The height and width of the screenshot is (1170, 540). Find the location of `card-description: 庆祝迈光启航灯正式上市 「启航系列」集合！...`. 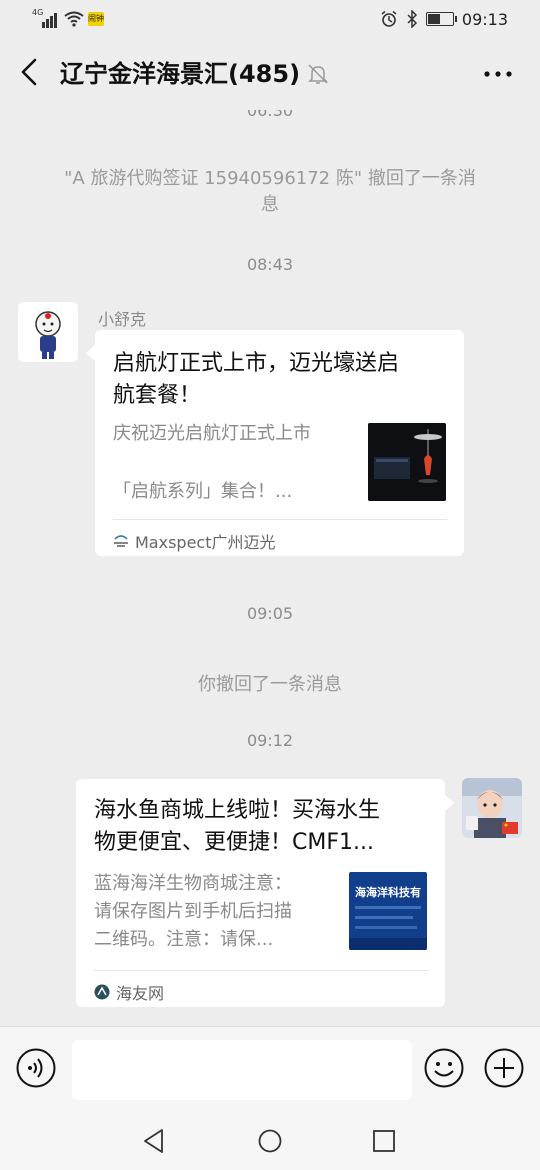

card-description: 庆祝迈光启航灯正式上市 「启航系列」集合！... is located at coordinates (212, 462).